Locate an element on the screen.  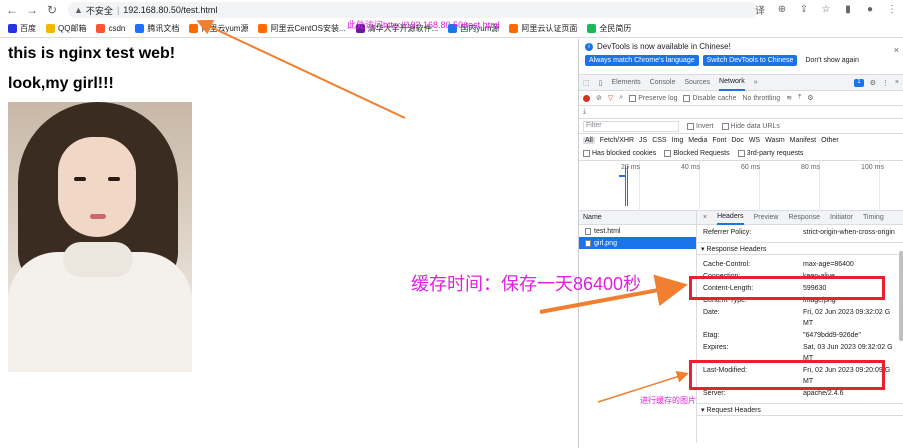
tab-response: Response is located at coordinates (804, 217).